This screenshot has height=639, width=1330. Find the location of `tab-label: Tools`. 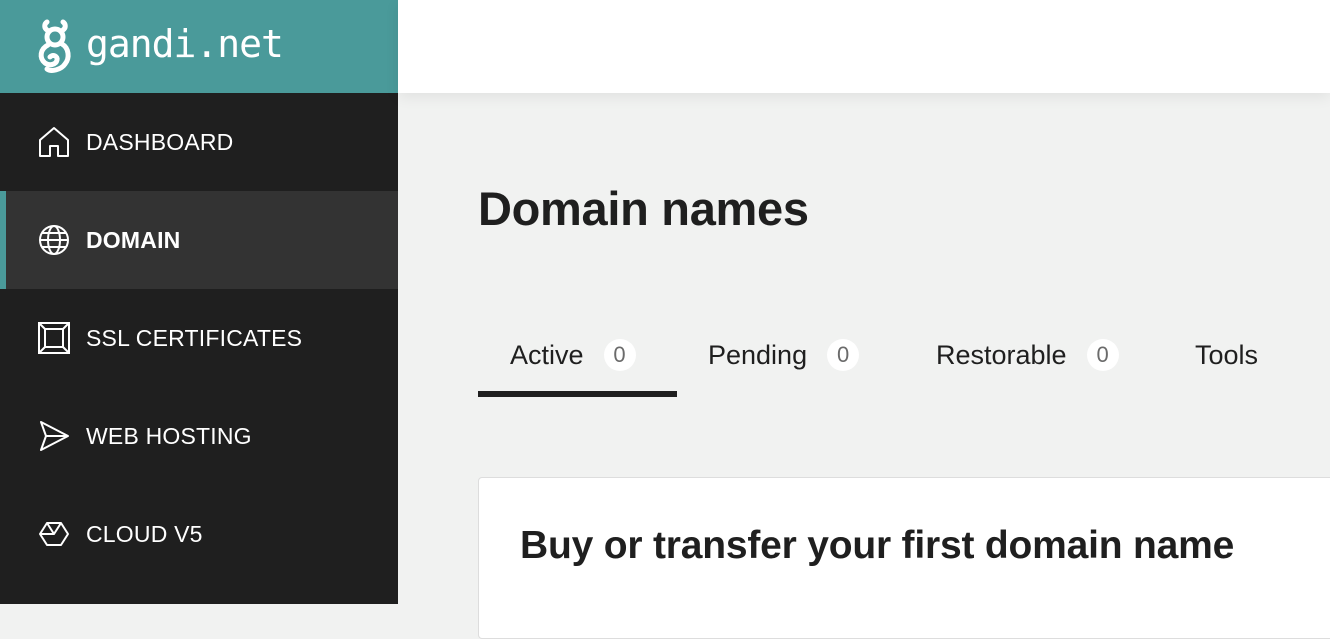

tab-label: Tools is located at coordinates (1227, 355).